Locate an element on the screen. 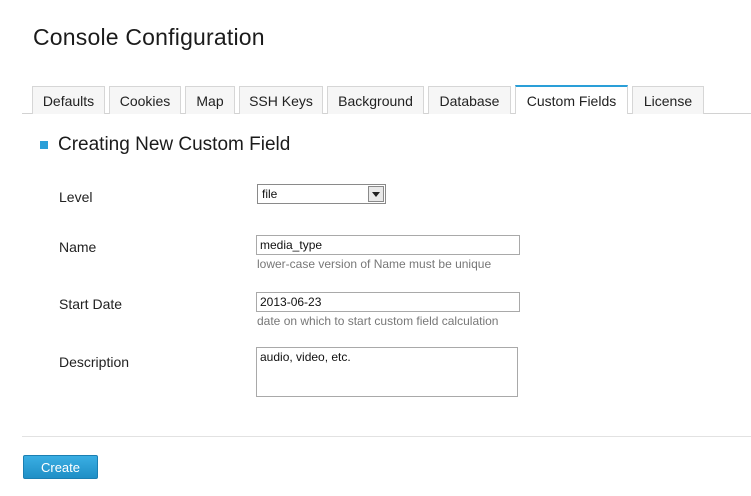 This screenshot has height=496, width=751. start-date-input is located at coordinates (388, 302).